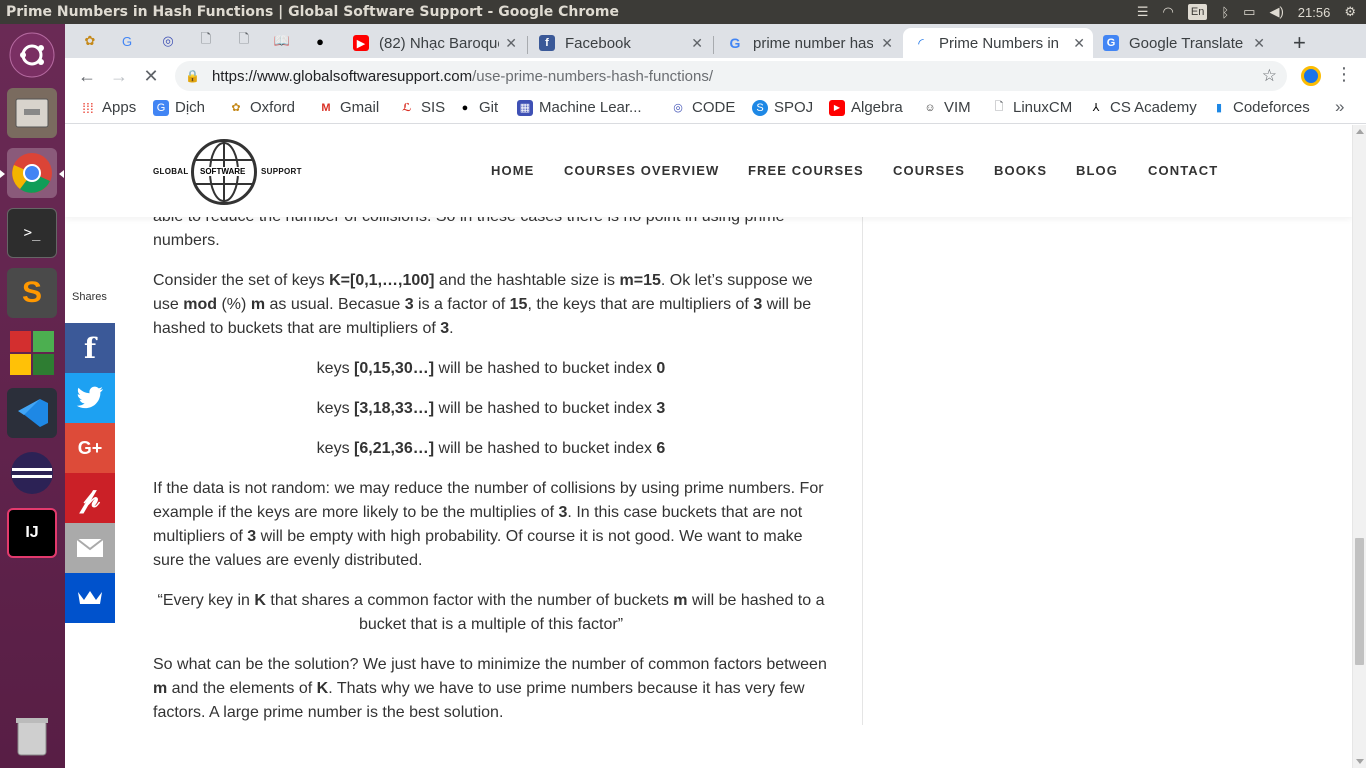 The image size is (1366, 768). What do you see at coordinates (32, 113) in the screenshot?
I see `files-icon` at bounding box center [32, 113].